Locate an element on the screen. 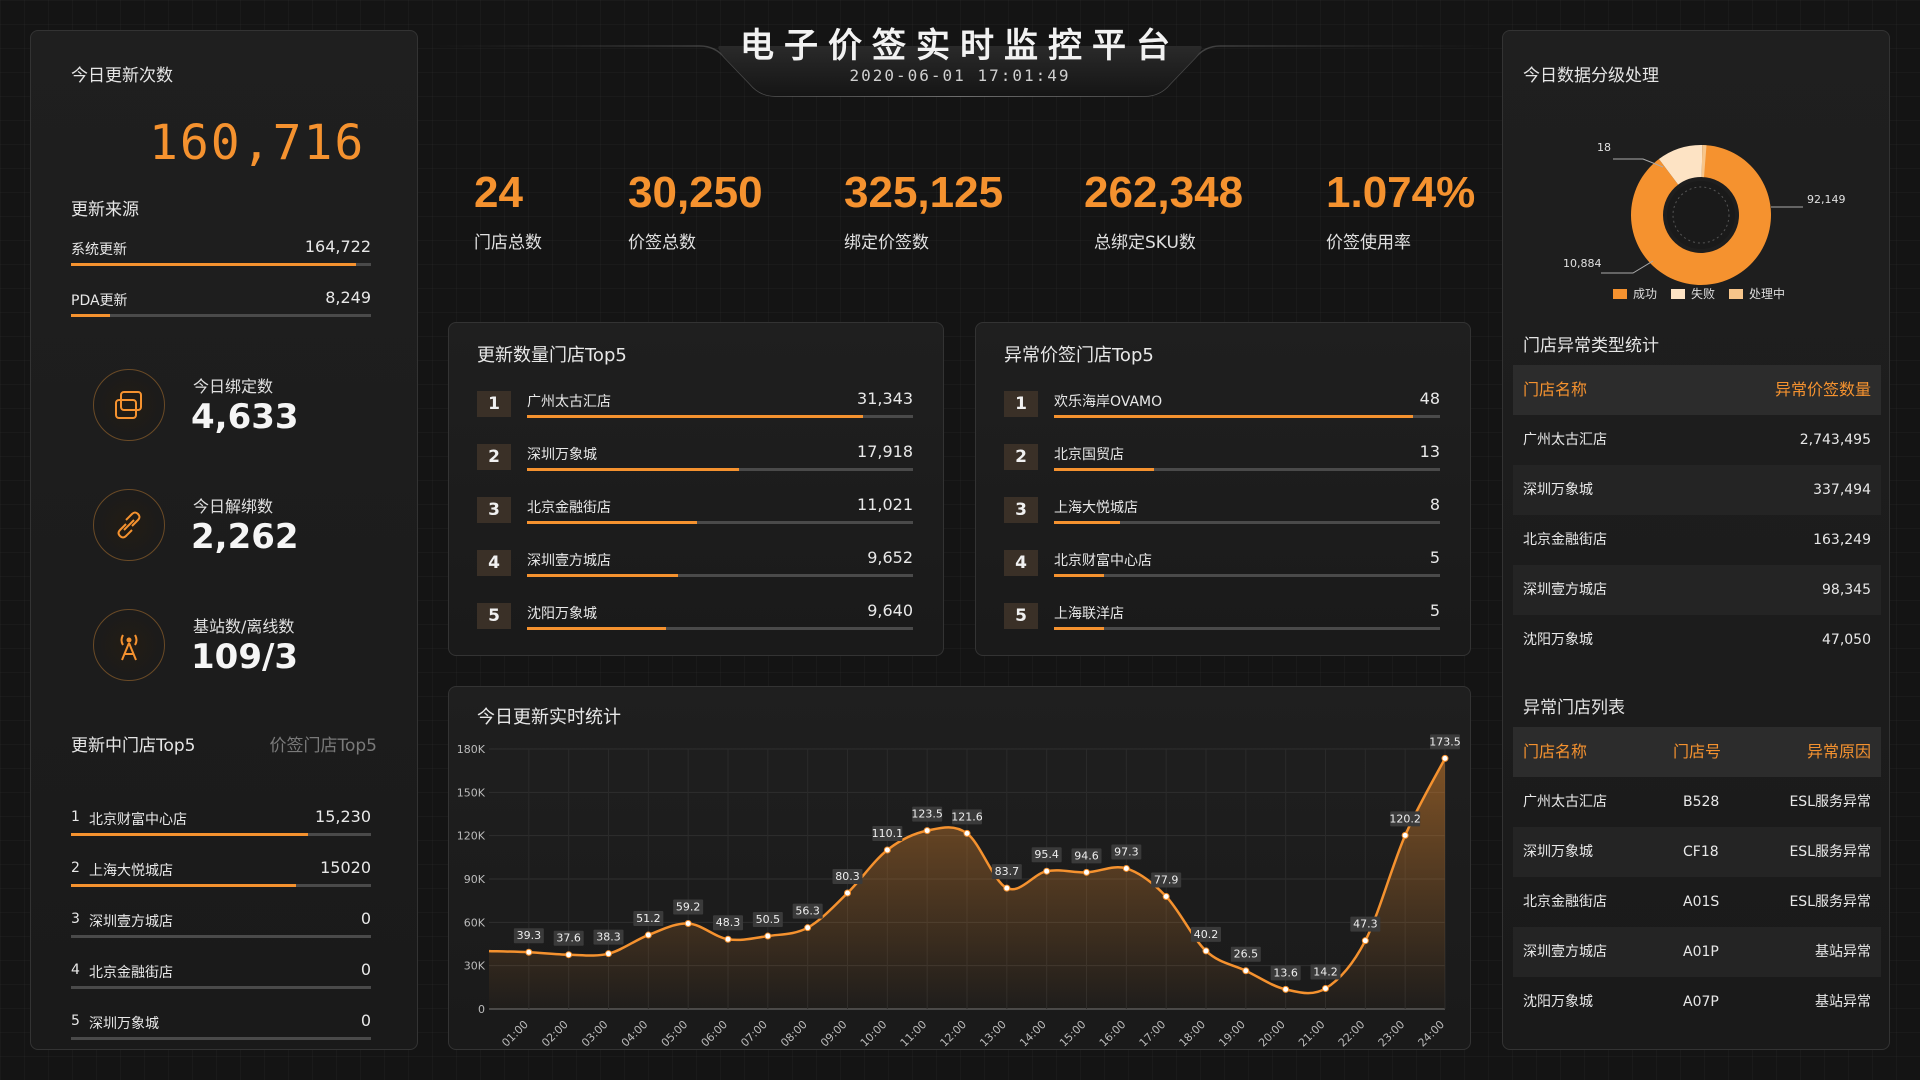 This screenshot has width=1920, height=1080. data-label: 77.9 is located at coordinates (1166, 880).